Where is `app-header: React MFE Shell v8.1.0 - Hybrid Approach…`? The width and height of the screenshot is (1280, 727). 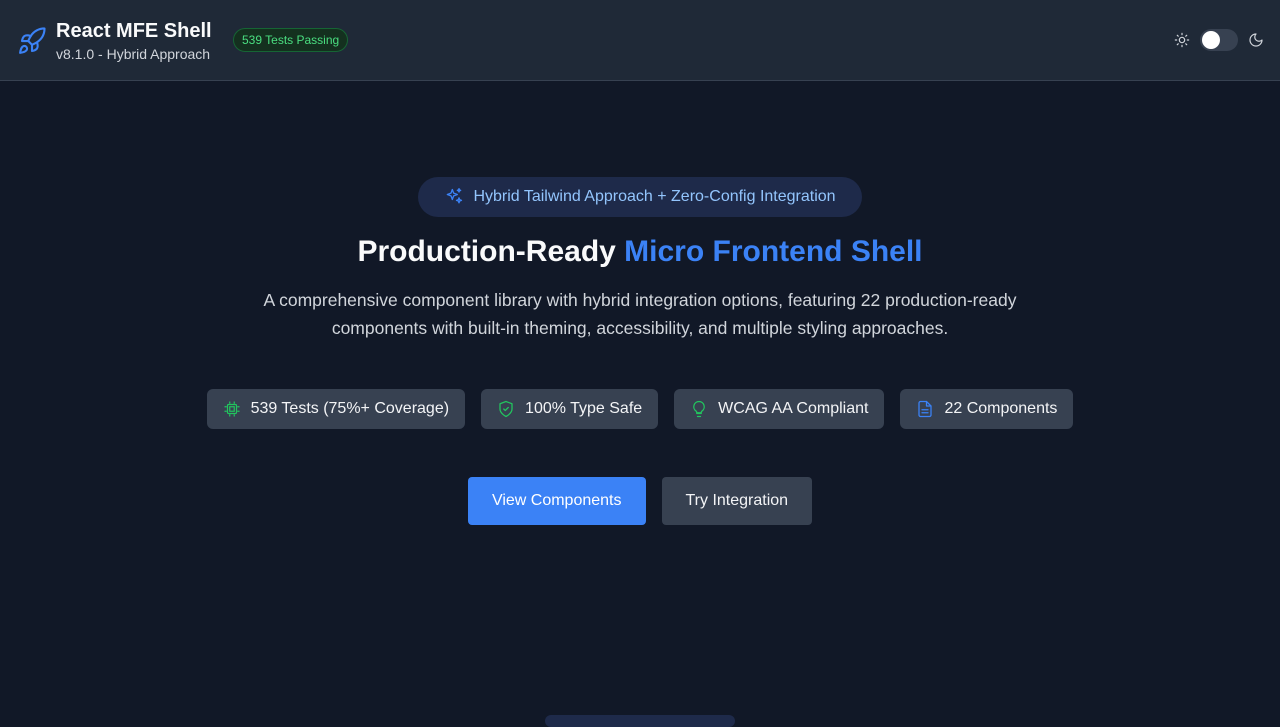 app-header: React MFE Shell v8.1.0 - Hybrid Approach… is located at coordinates (640, 40).